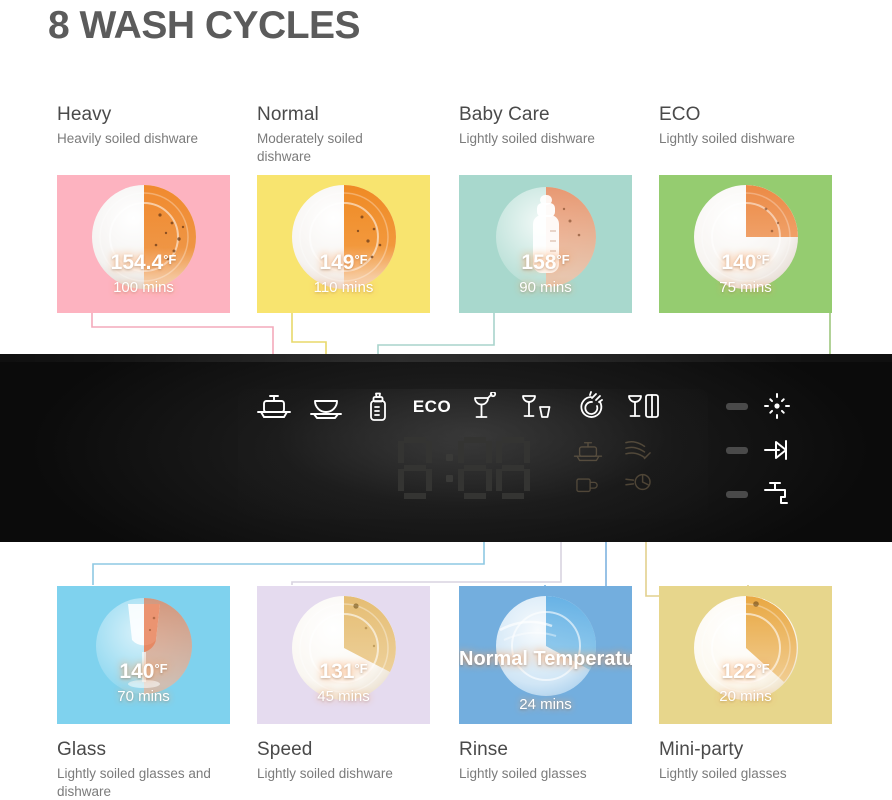  What do you see at coordinates (343, 287) in the screenshot?
I see `cycle-duration-normal: 110 mins` at bounding box center [343, 287].